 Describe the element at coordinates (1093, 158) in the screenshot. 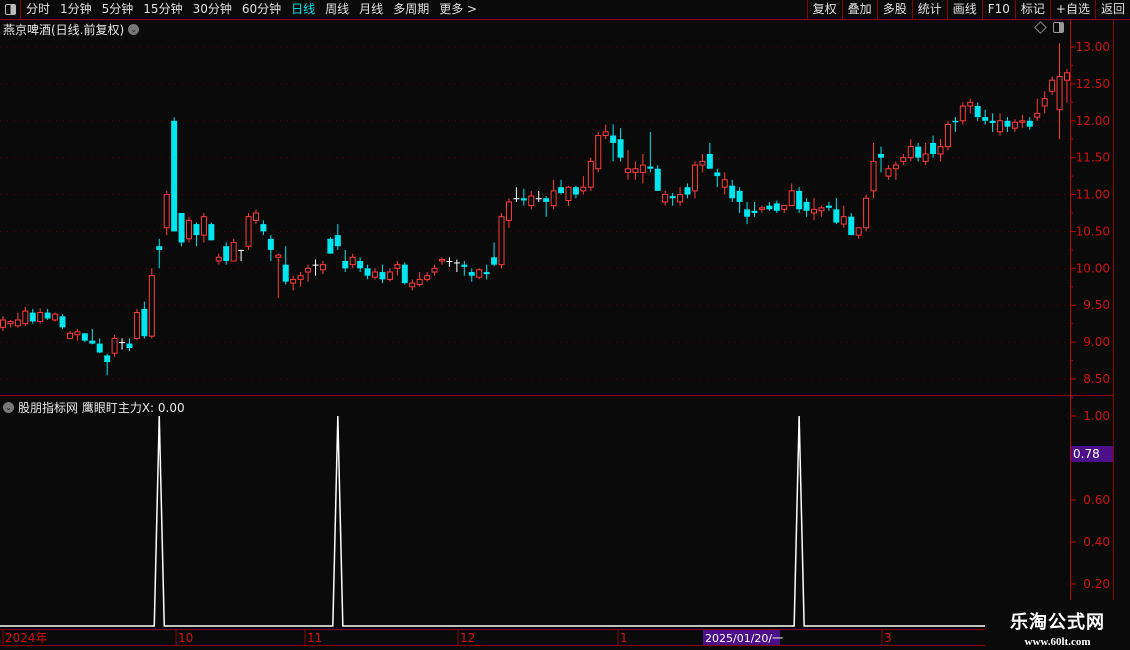

I see `price-tick-label: 11.50` at that location.